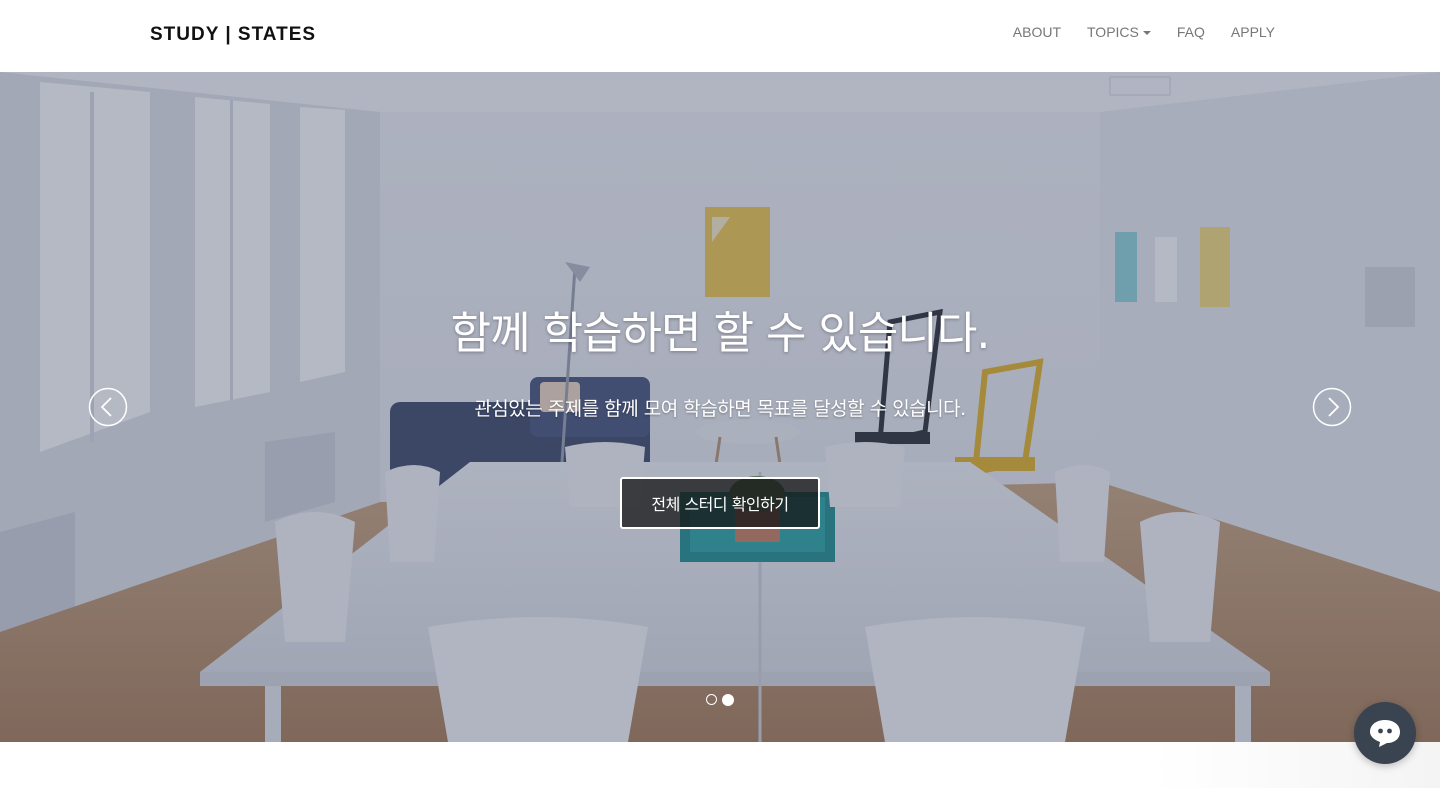  What do you see at coordinates (728, 699) in the screenshot?
I see `carousel-indicator-active` at bounding box center [728, 699].